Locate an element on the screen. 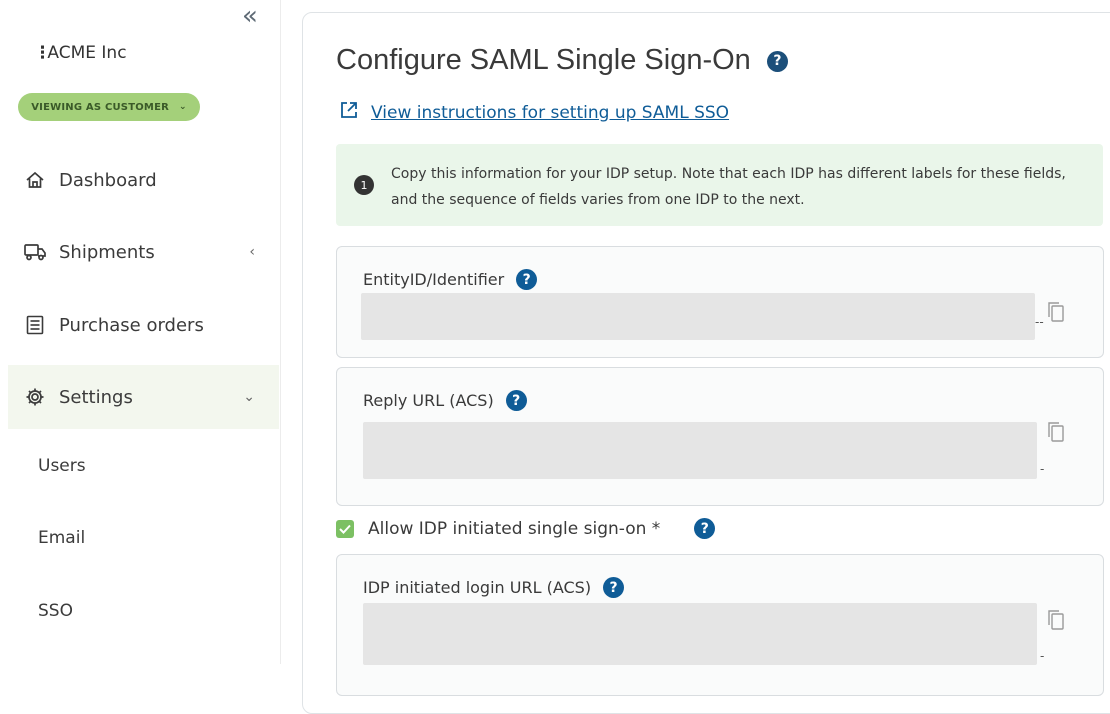  nav-item-shipments: Shipments ‹ is located at coordinates (143, 252).